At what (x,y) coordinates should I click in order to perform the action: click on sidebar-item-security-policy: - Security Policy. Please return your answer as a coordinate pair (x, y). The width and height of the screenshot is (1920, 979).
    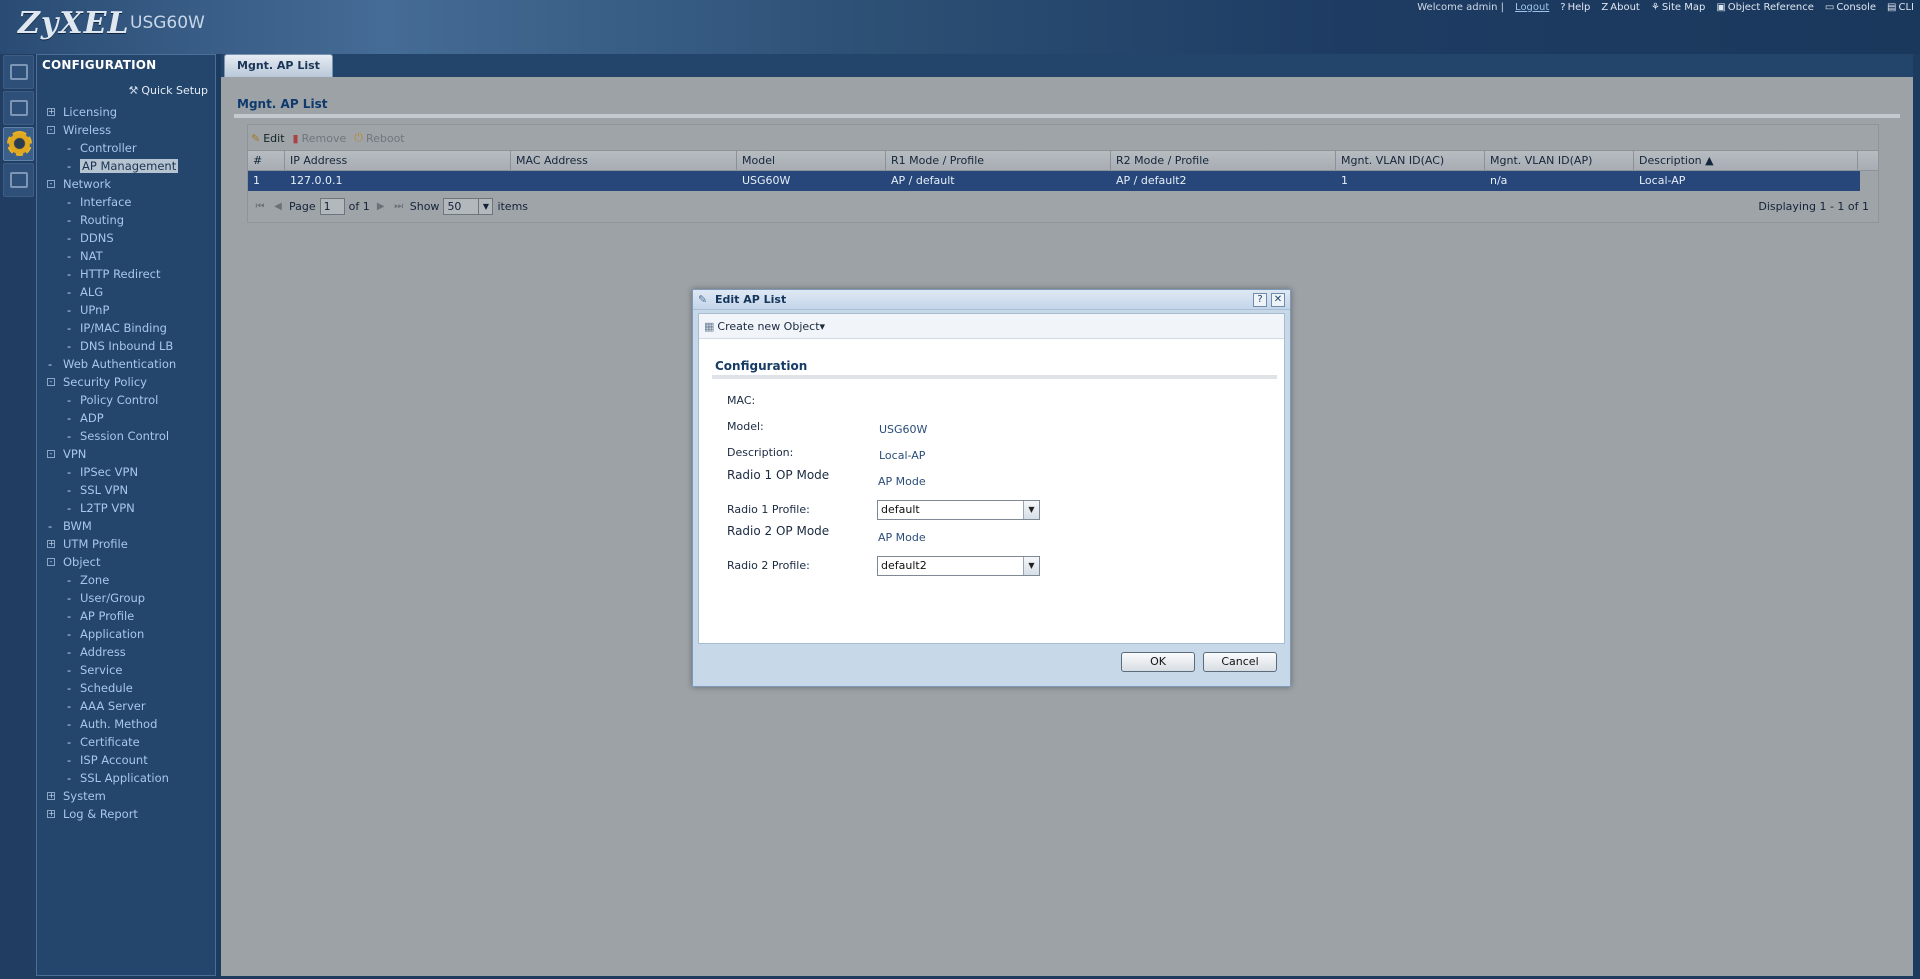
    Looking at the image, I should click on (126, 382).